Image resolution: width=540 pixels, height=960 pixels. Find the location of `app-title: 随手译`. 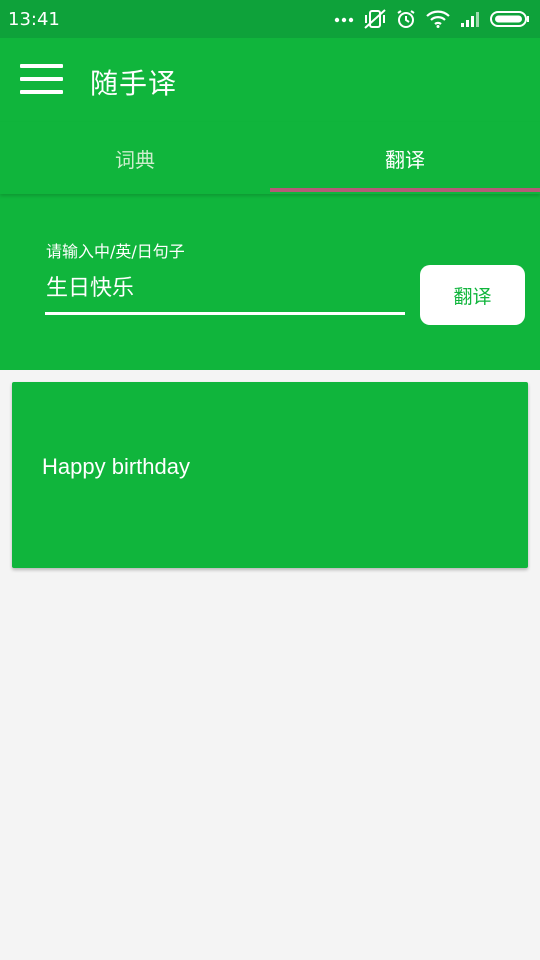

app-title: 随手译 is located at coordinates (134, 83).